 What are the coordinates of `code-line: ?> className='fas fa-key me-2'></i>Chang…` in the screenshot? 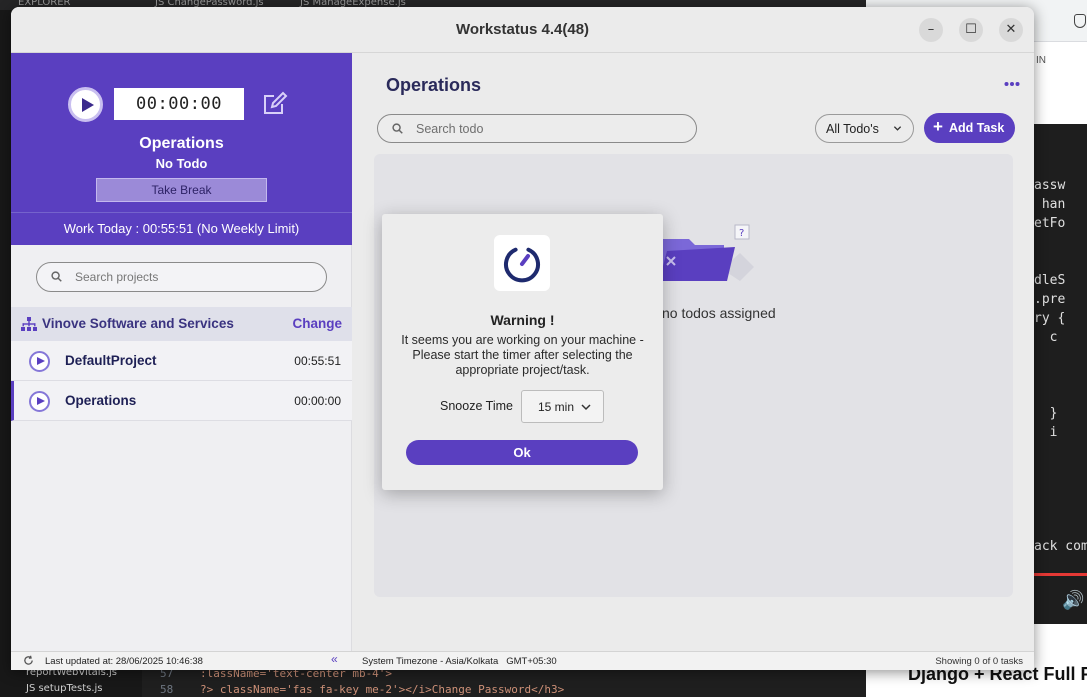 It's located at (382, 689).